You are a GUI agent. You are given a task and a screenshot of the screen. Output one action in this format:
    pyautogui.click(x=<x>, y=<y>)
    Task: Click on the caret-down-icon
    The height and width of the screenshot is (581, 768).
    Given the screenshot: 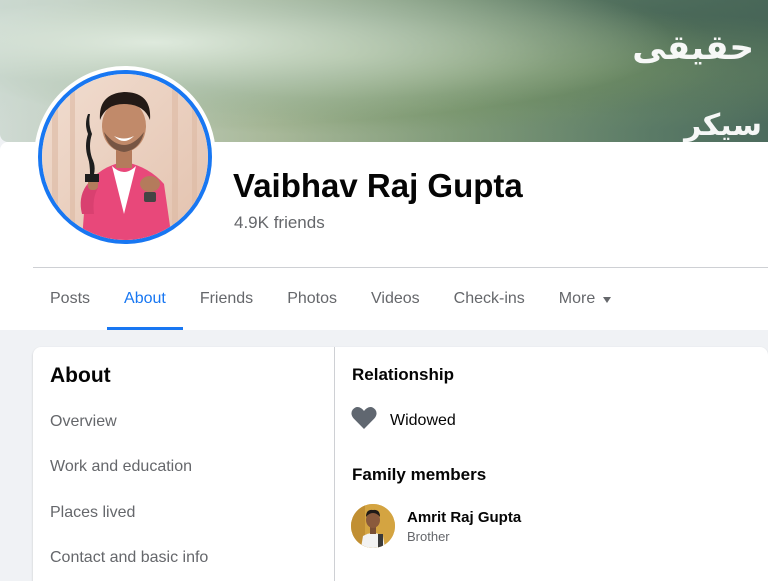 What is the action you would take?
    pyautogui.click(x=607, y=299)
    